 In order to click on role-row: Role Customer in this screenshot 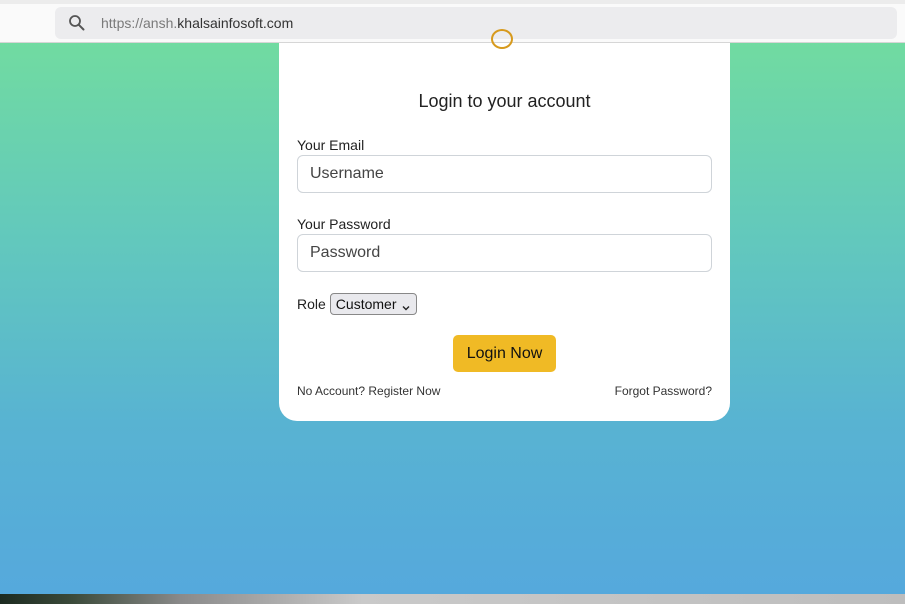, I will do `click(357, 304)`.